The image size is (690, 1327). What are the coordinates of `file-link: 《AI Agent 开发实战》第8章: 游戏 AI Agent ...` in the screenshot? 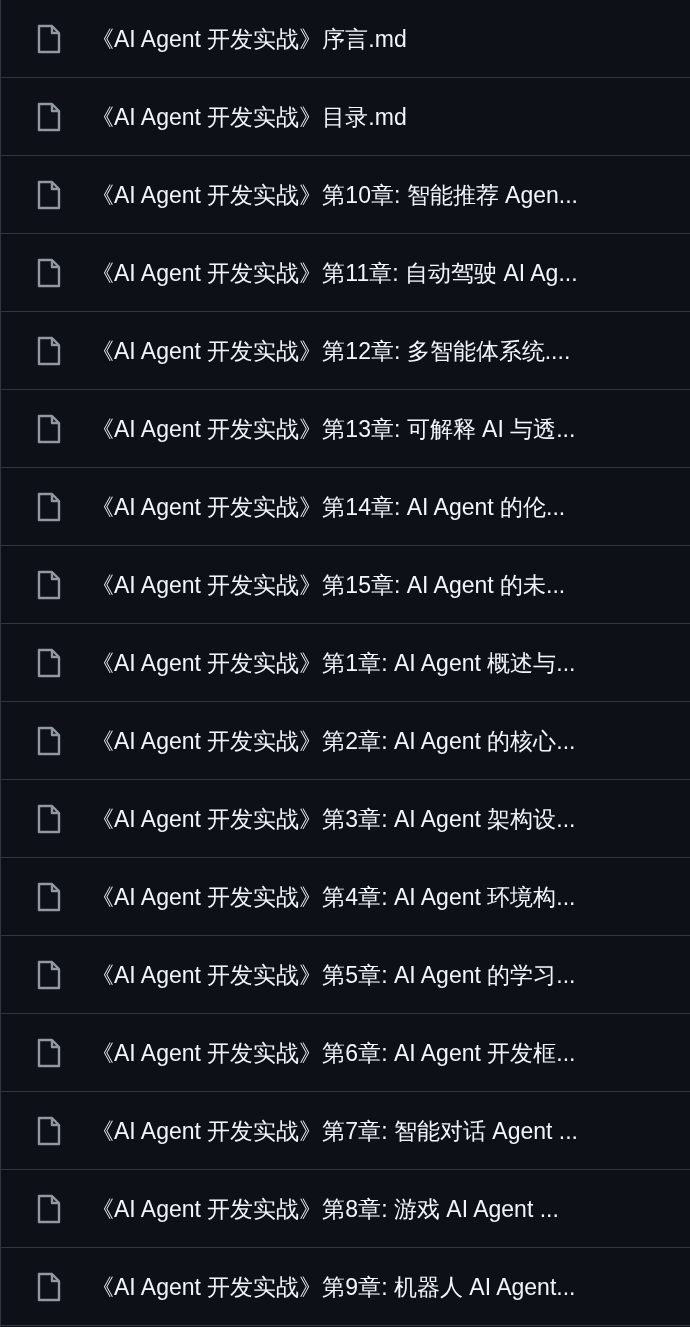 It's located at (325, 1208).